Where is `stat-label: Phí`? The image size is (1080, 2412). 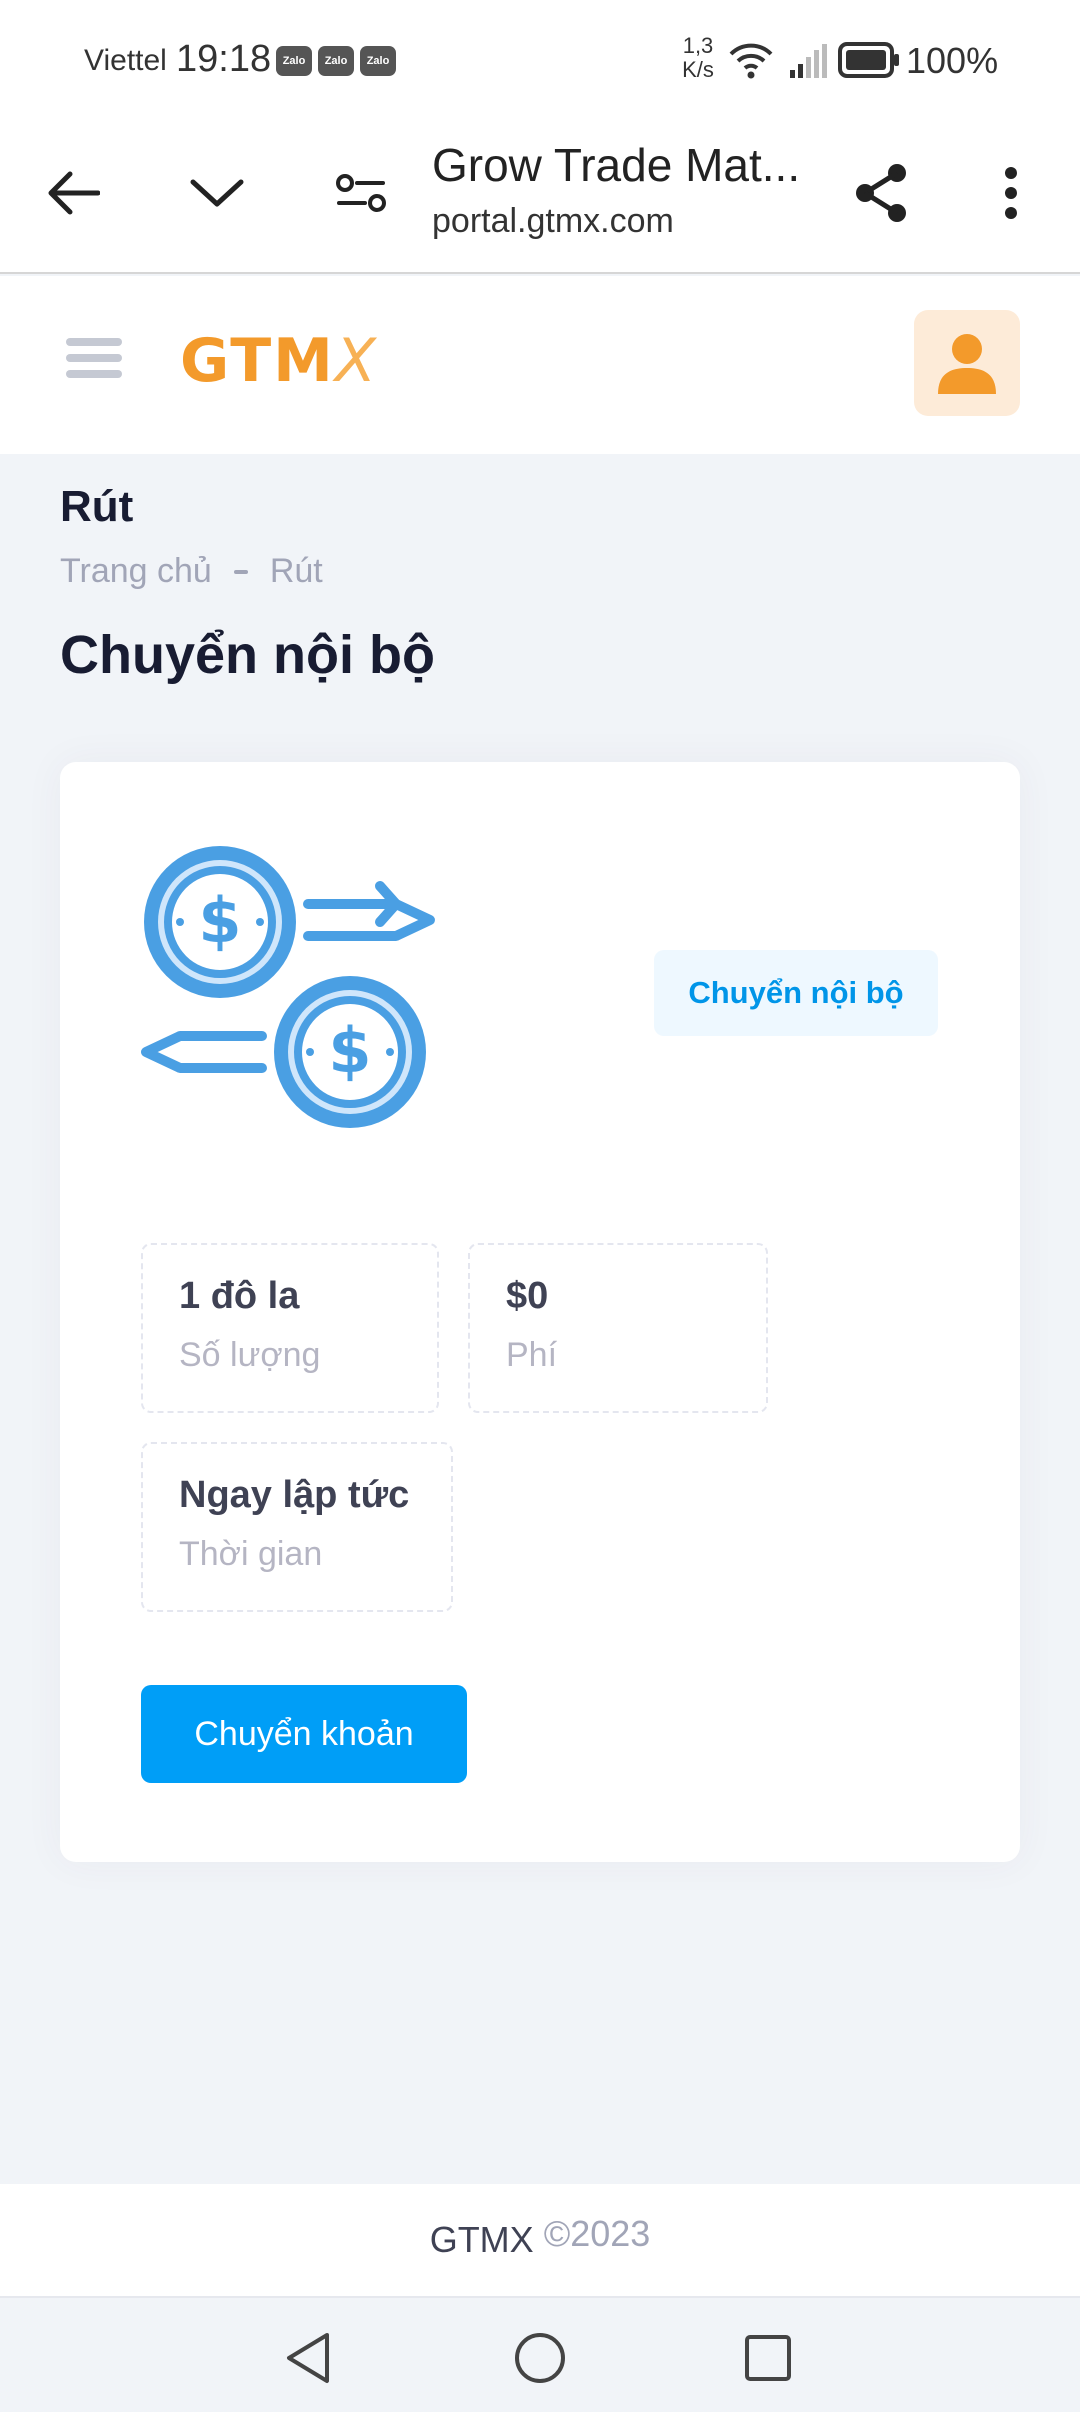
stat-label: Phí is located at coordinates (532, 1355).